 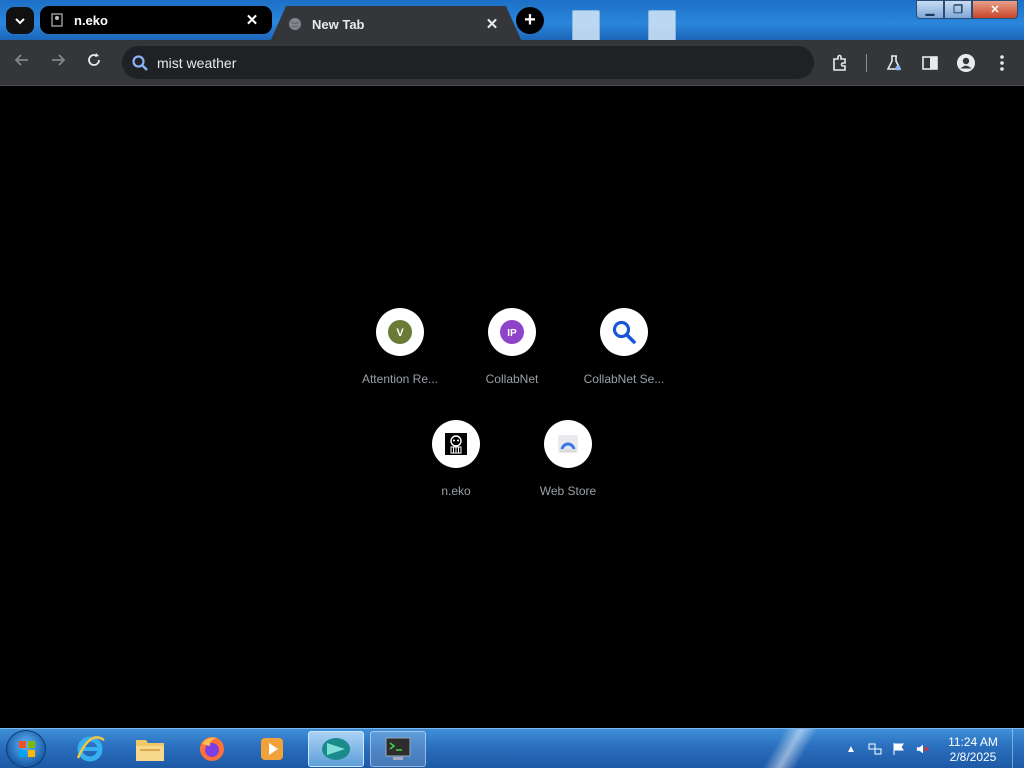 I want to click on extensions-button, so click(x=840, y=63).